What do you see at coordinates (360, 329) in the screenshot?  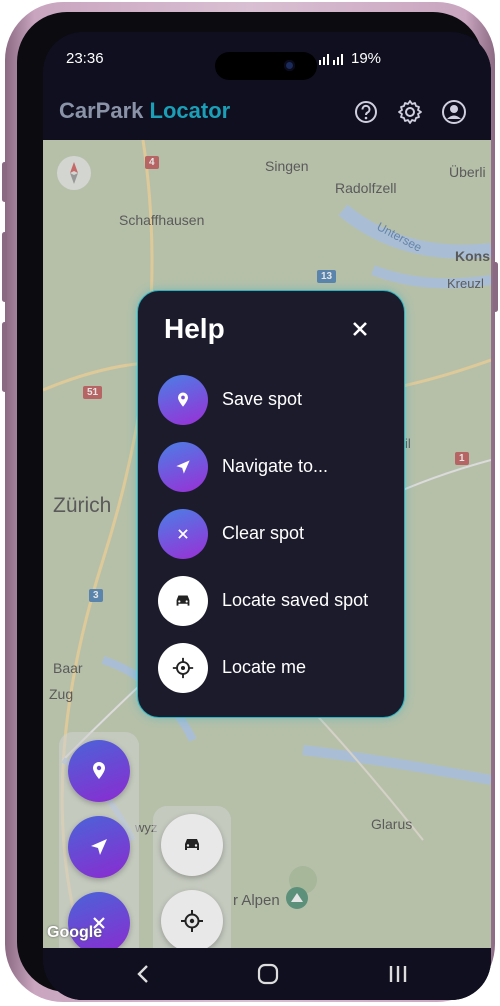 I see `close-icon` at bounding box center [360, 329].